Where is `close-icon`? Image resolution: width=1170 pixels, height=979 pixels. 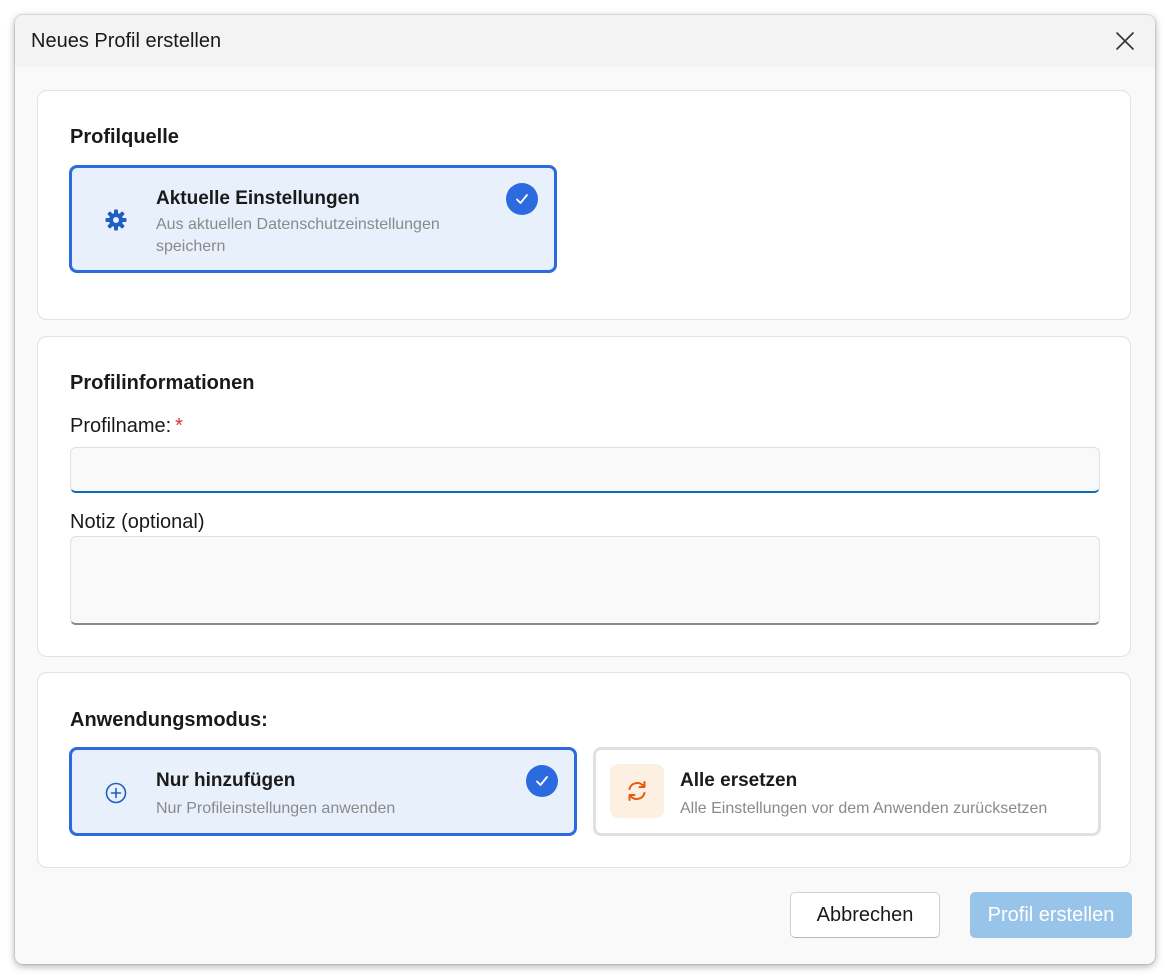 close-icon is located at coordinates (1125, 41).